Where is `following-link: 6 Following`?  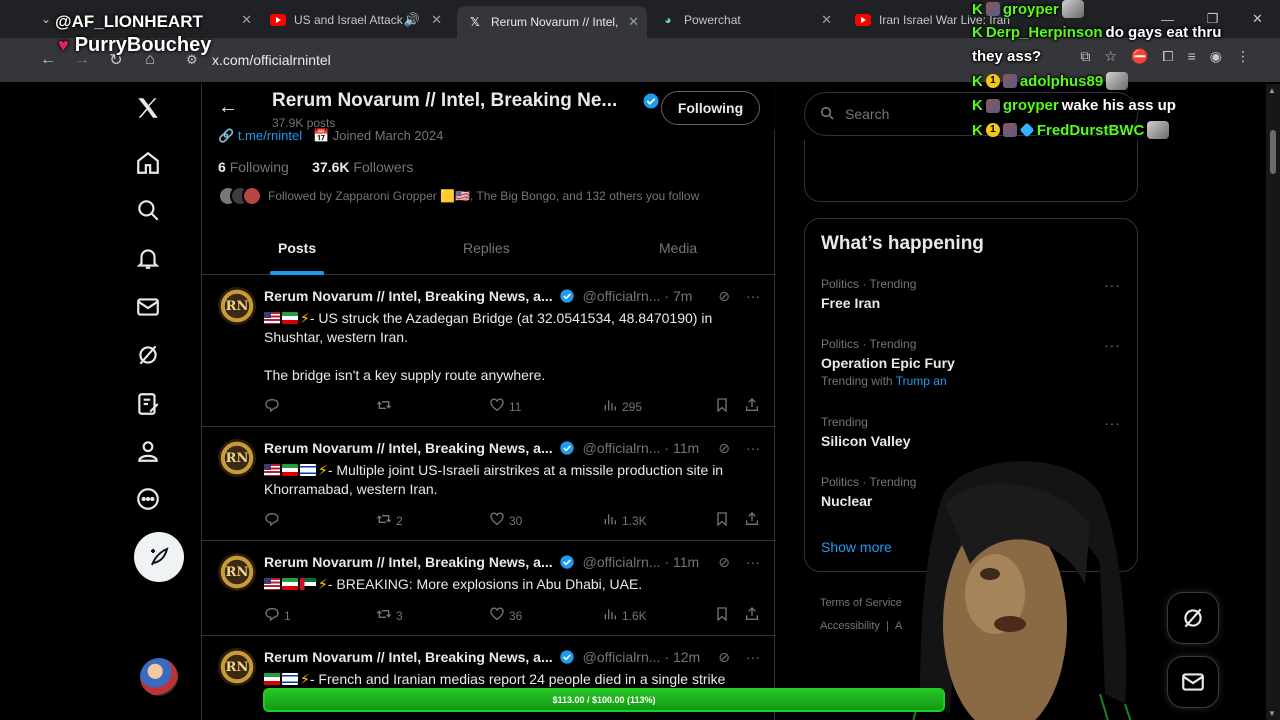
following-link: 6 Following is located at coordinates (253, 167).